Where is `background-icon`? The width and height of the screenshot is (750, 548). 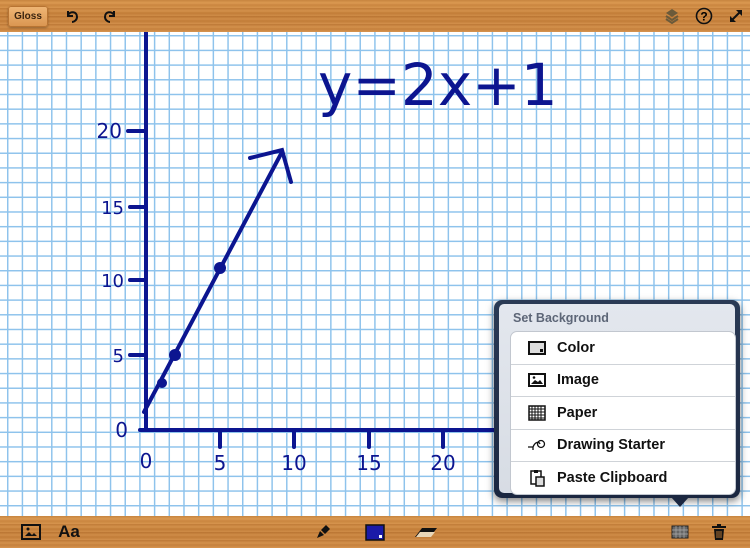
background-icon is located at coordinates (680, 532).